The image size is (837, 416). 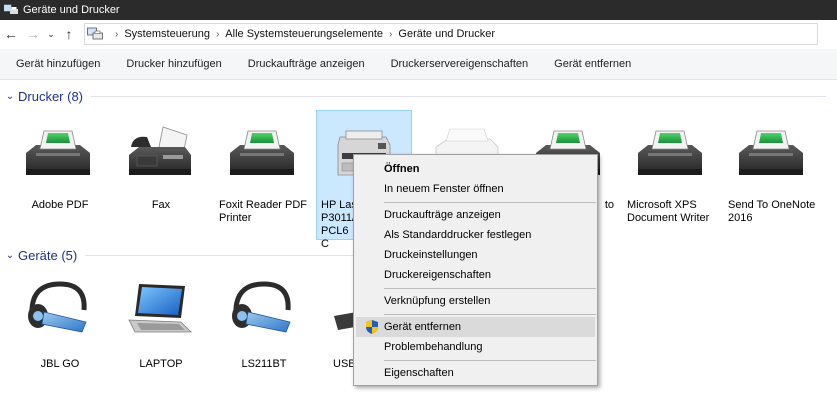 I want to click on breadcrumb-geraete-drucker: Geräte und Drucker, so click(x=446, y=34).